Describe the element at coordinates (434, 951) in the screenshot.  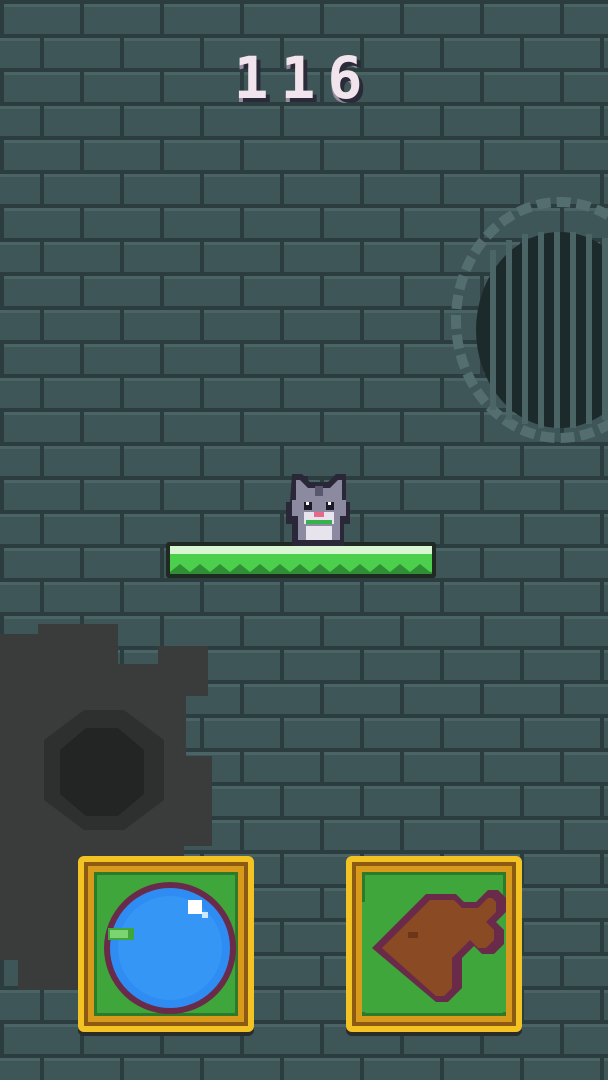
I see `direction-arrow-icon` at that location.